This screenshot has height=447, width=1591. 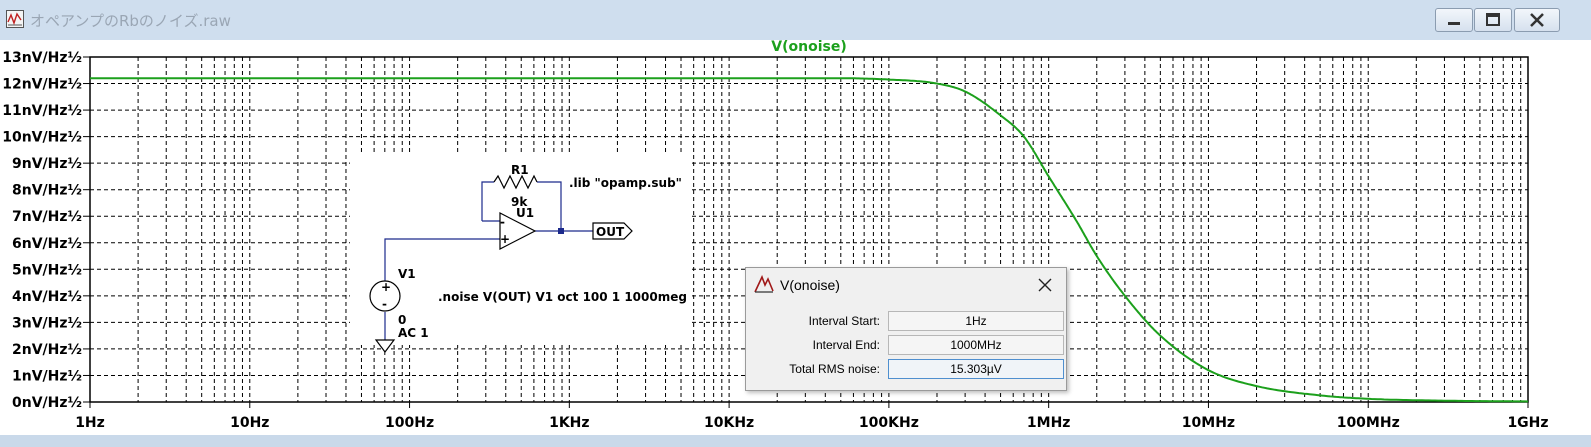 What do you see at coordinates (976, 369) in the screenshot?
I see `total-rms-field: 15.303µV` at bounding box center [976, 369].